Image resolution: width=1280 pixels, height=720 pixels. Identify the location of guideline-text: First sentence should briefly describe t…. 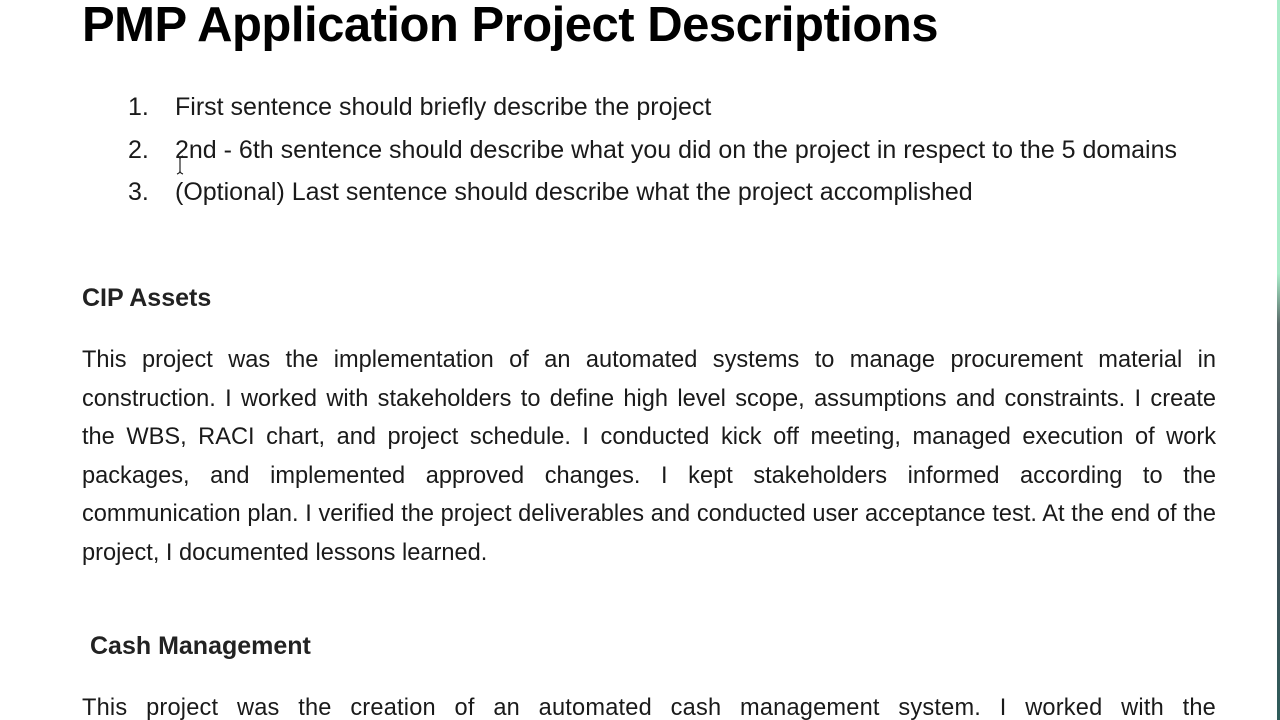
(443, 107).